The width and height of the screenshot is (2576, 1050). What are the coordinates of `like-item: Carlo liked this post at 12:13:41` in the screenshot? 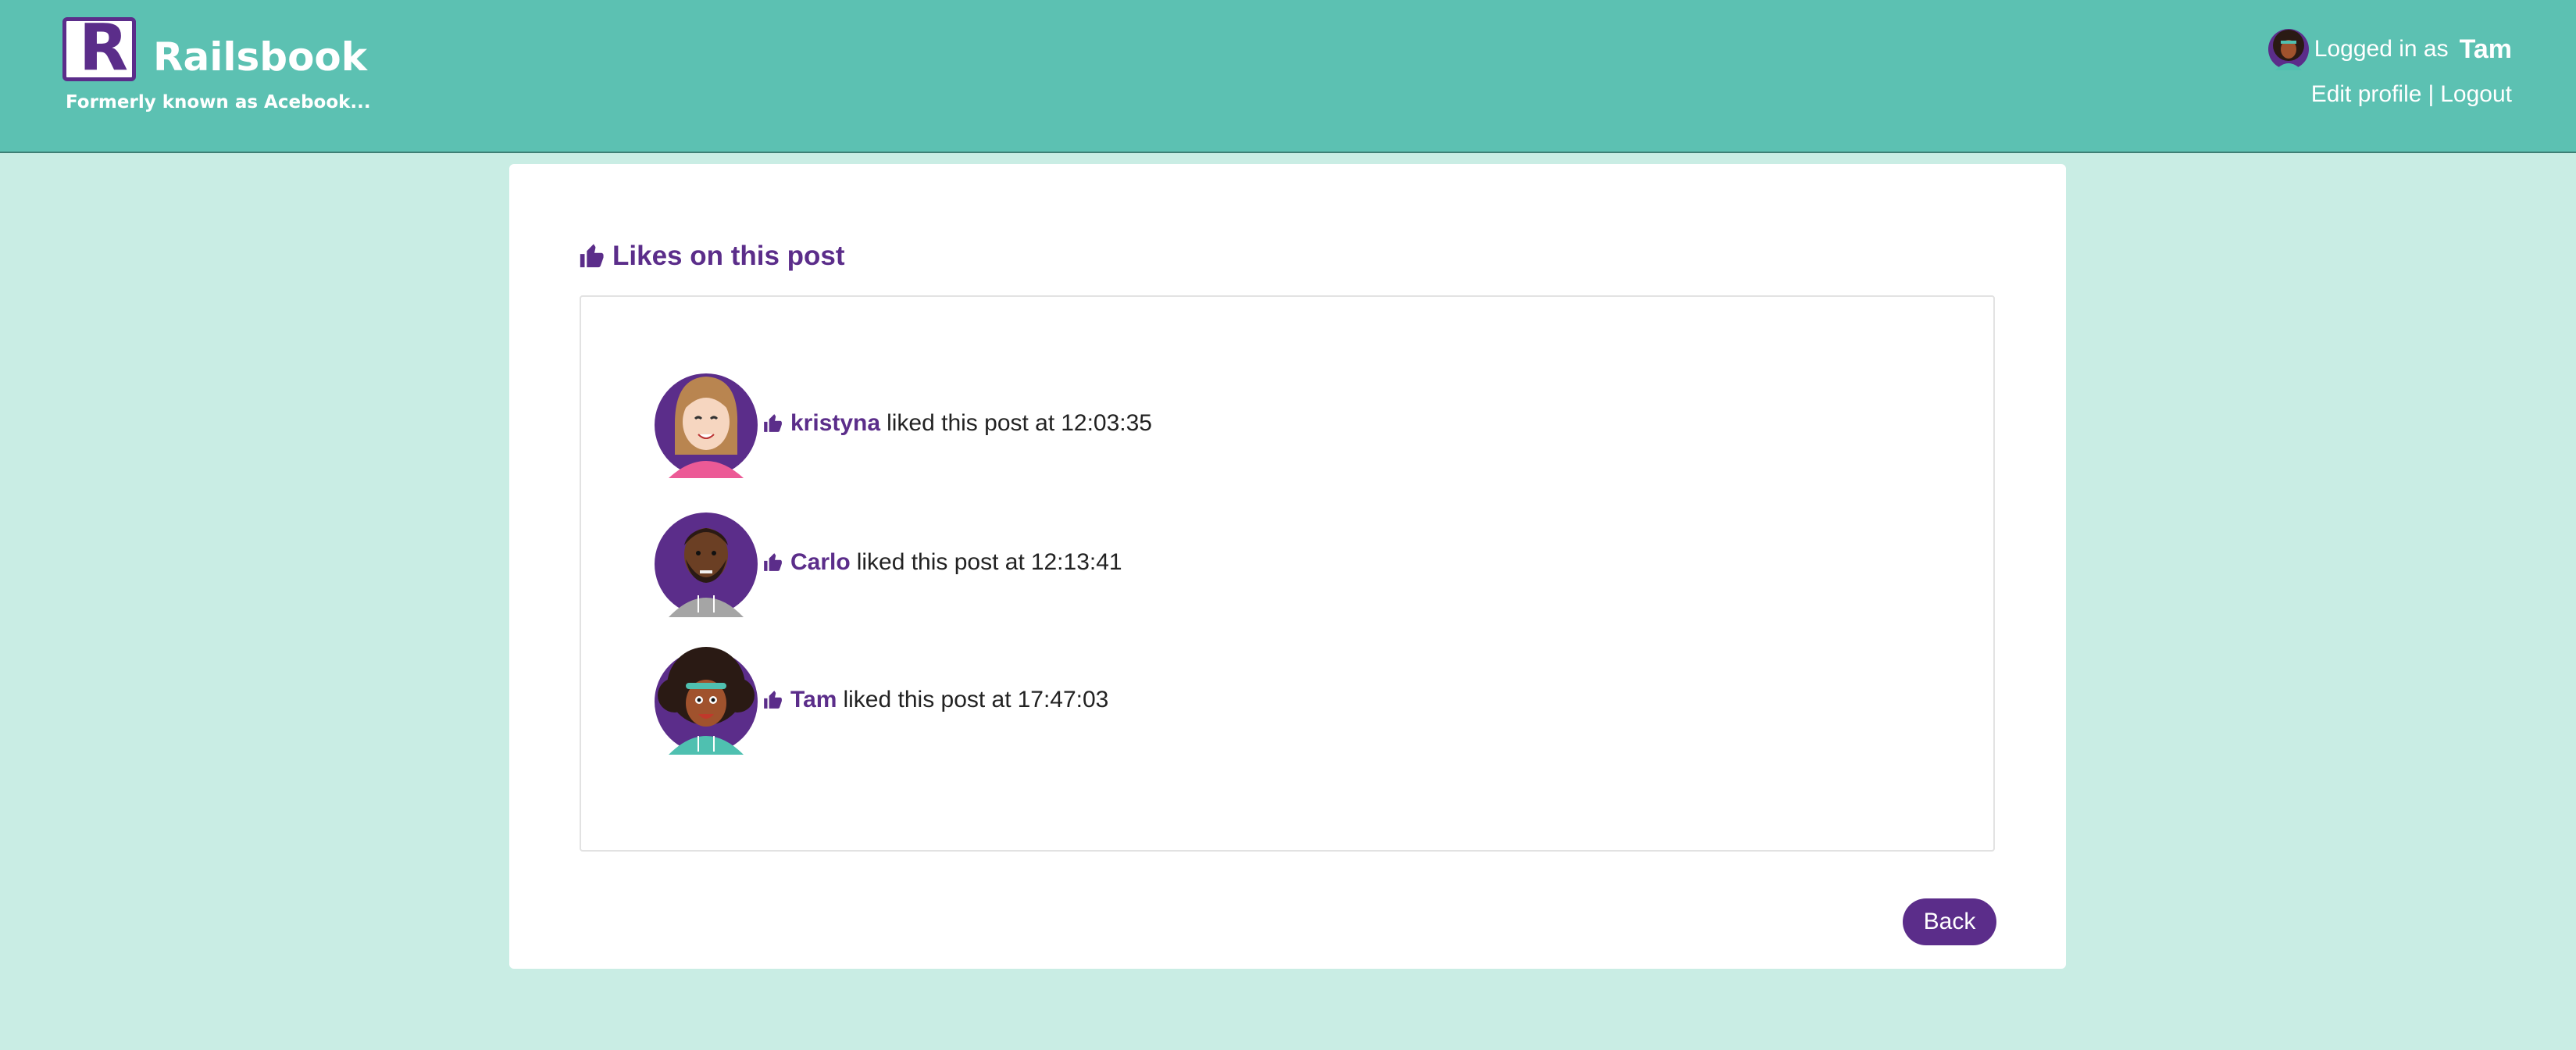 It's located at (886, 562).